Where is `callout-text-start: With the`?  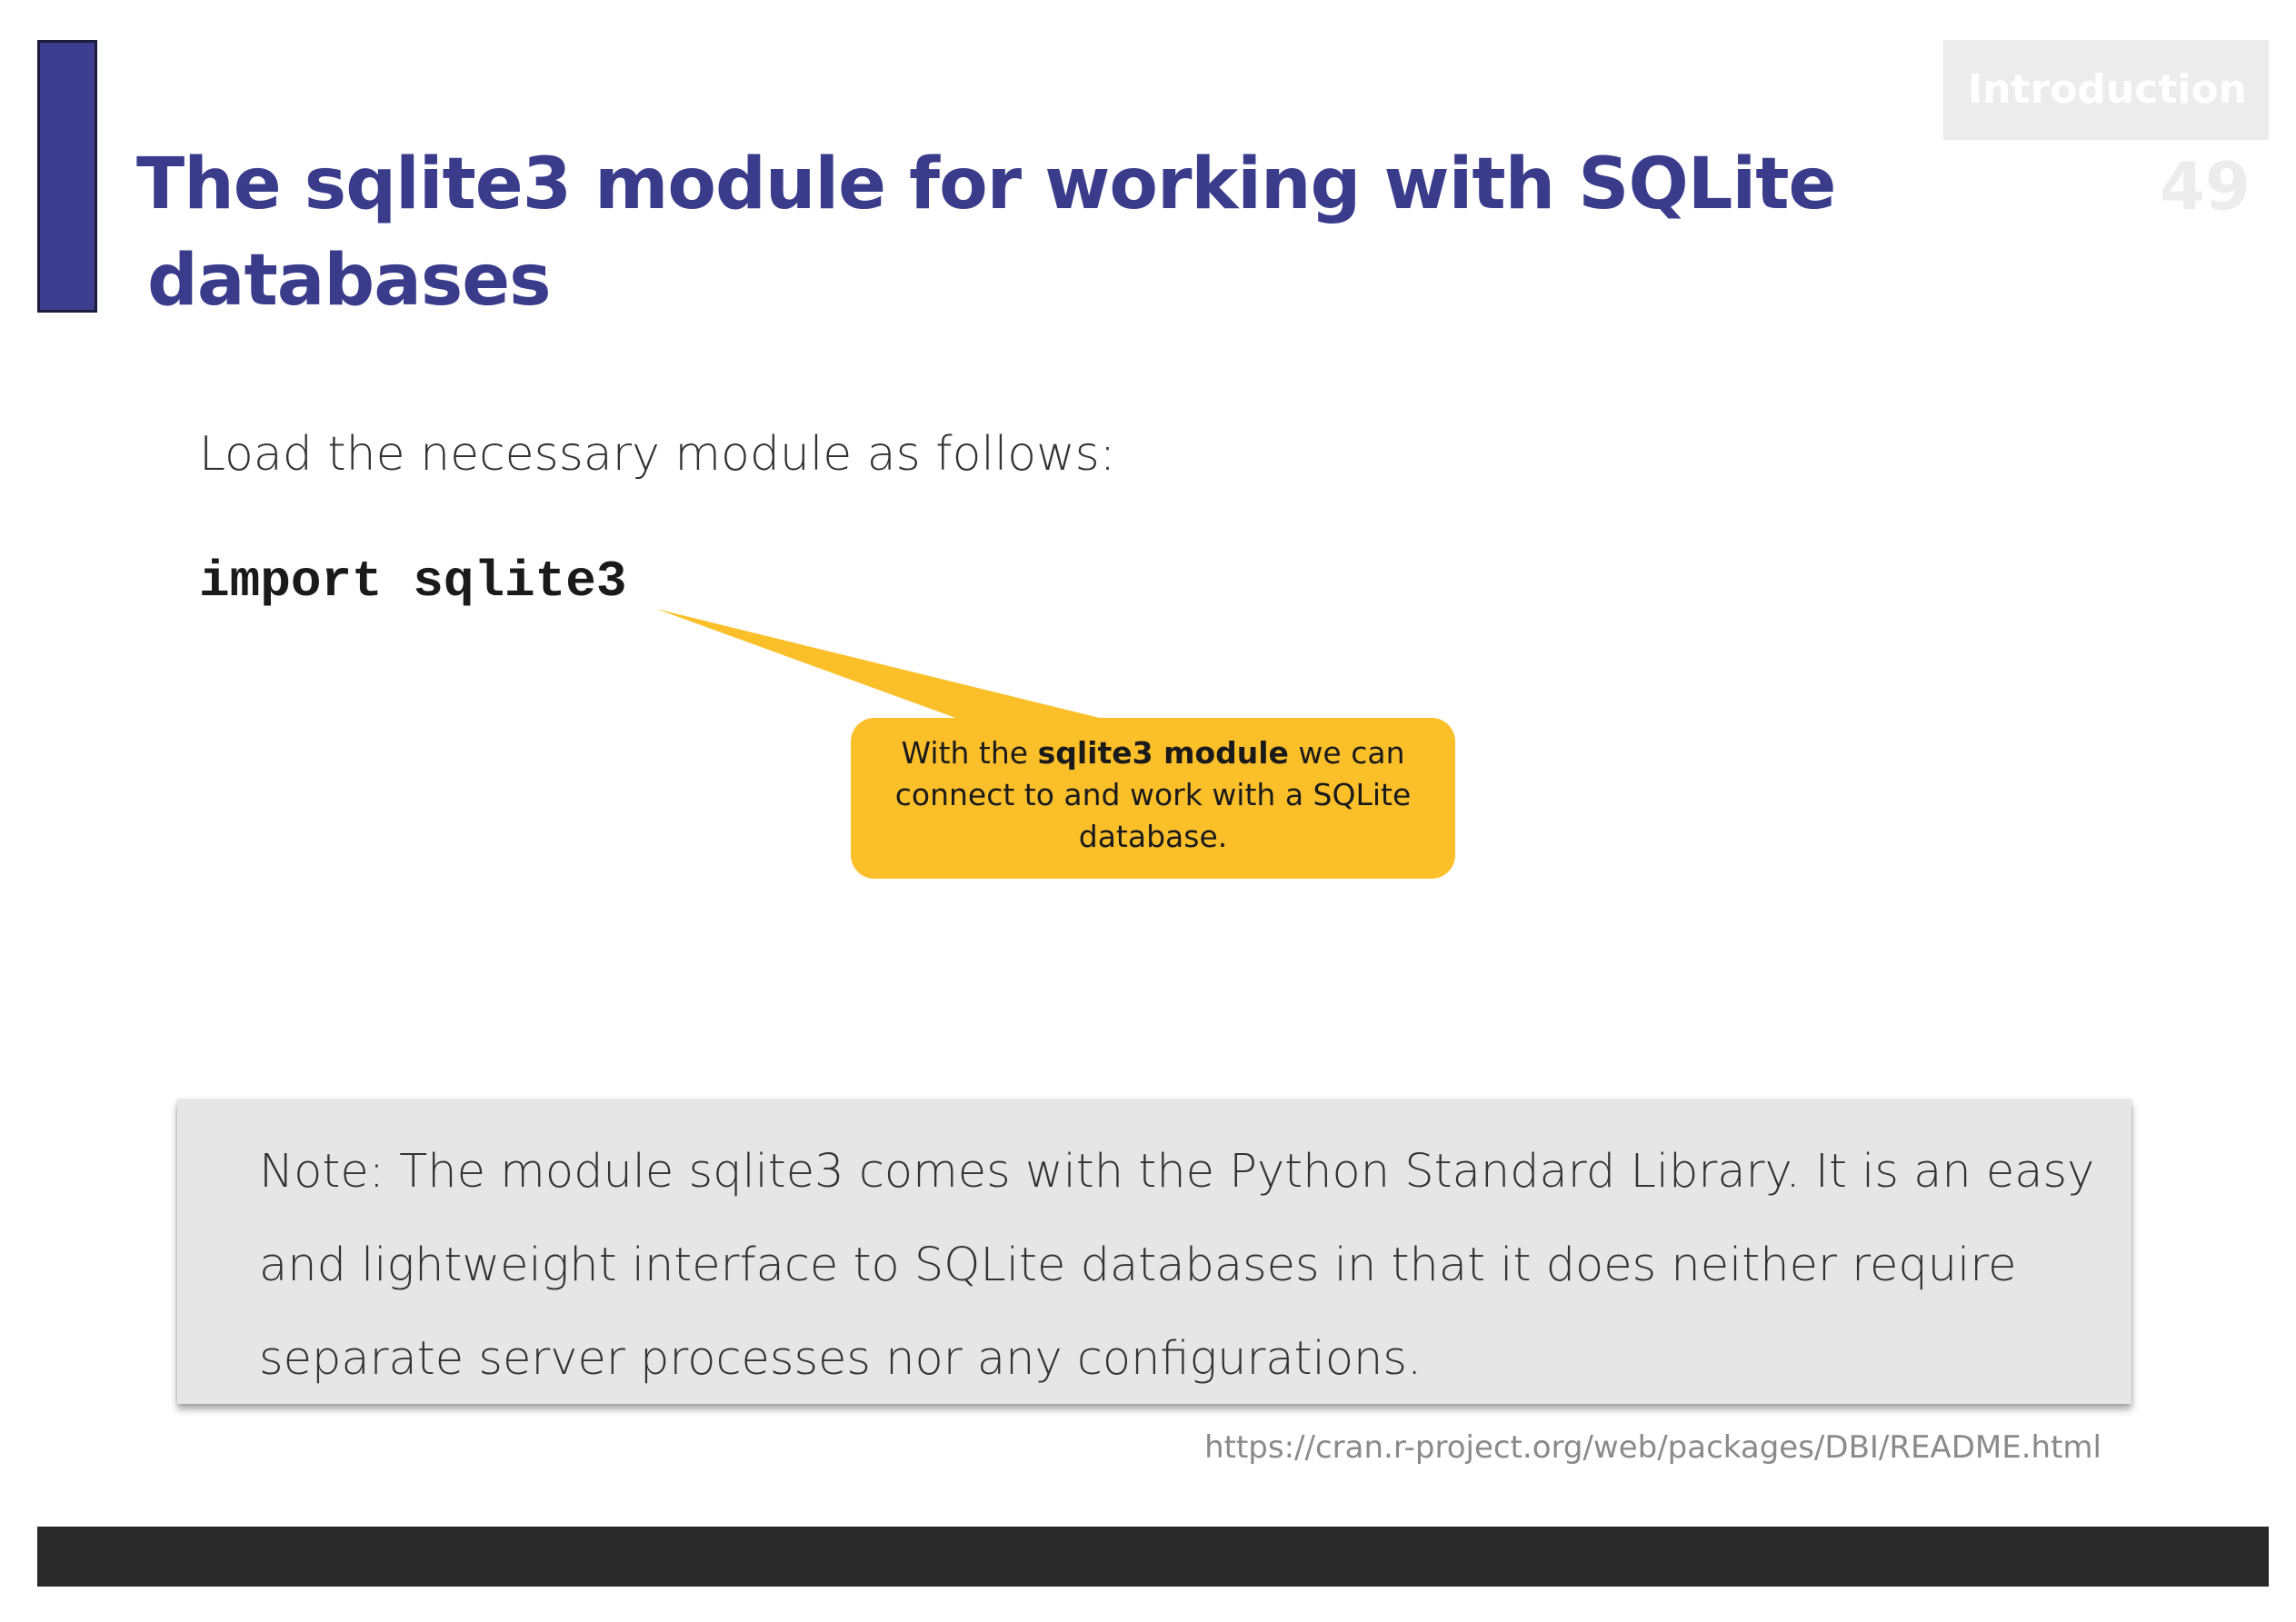 callout-text-start: With the is located at coordinates (969, 753).